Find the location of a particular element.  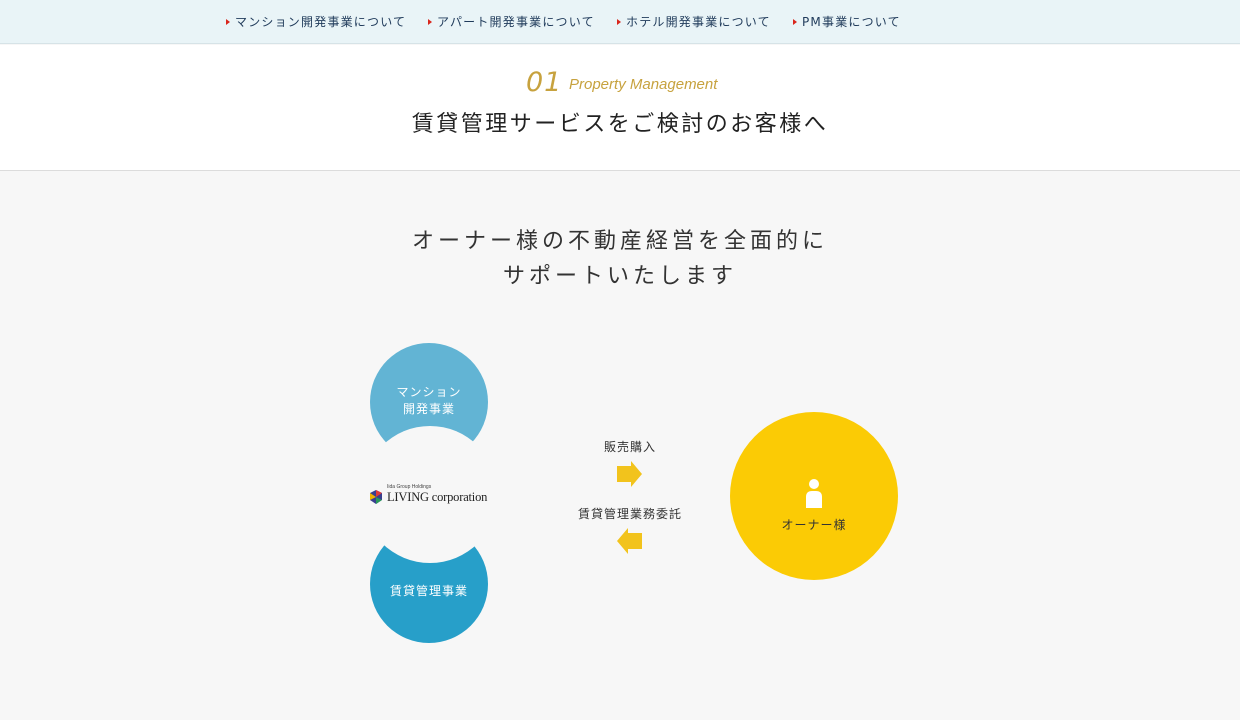

arrow-right-icon is located at coordinates (629, 474).